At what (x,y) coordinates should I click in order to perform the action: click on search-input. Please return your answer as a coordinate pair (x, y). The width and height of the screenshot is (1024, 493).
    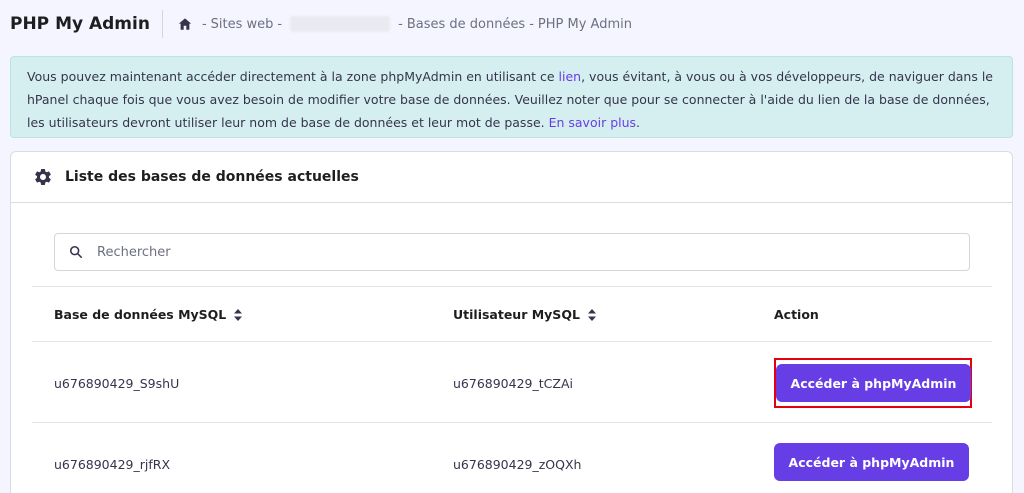
    Looking at the image, I should click on (533, 252).